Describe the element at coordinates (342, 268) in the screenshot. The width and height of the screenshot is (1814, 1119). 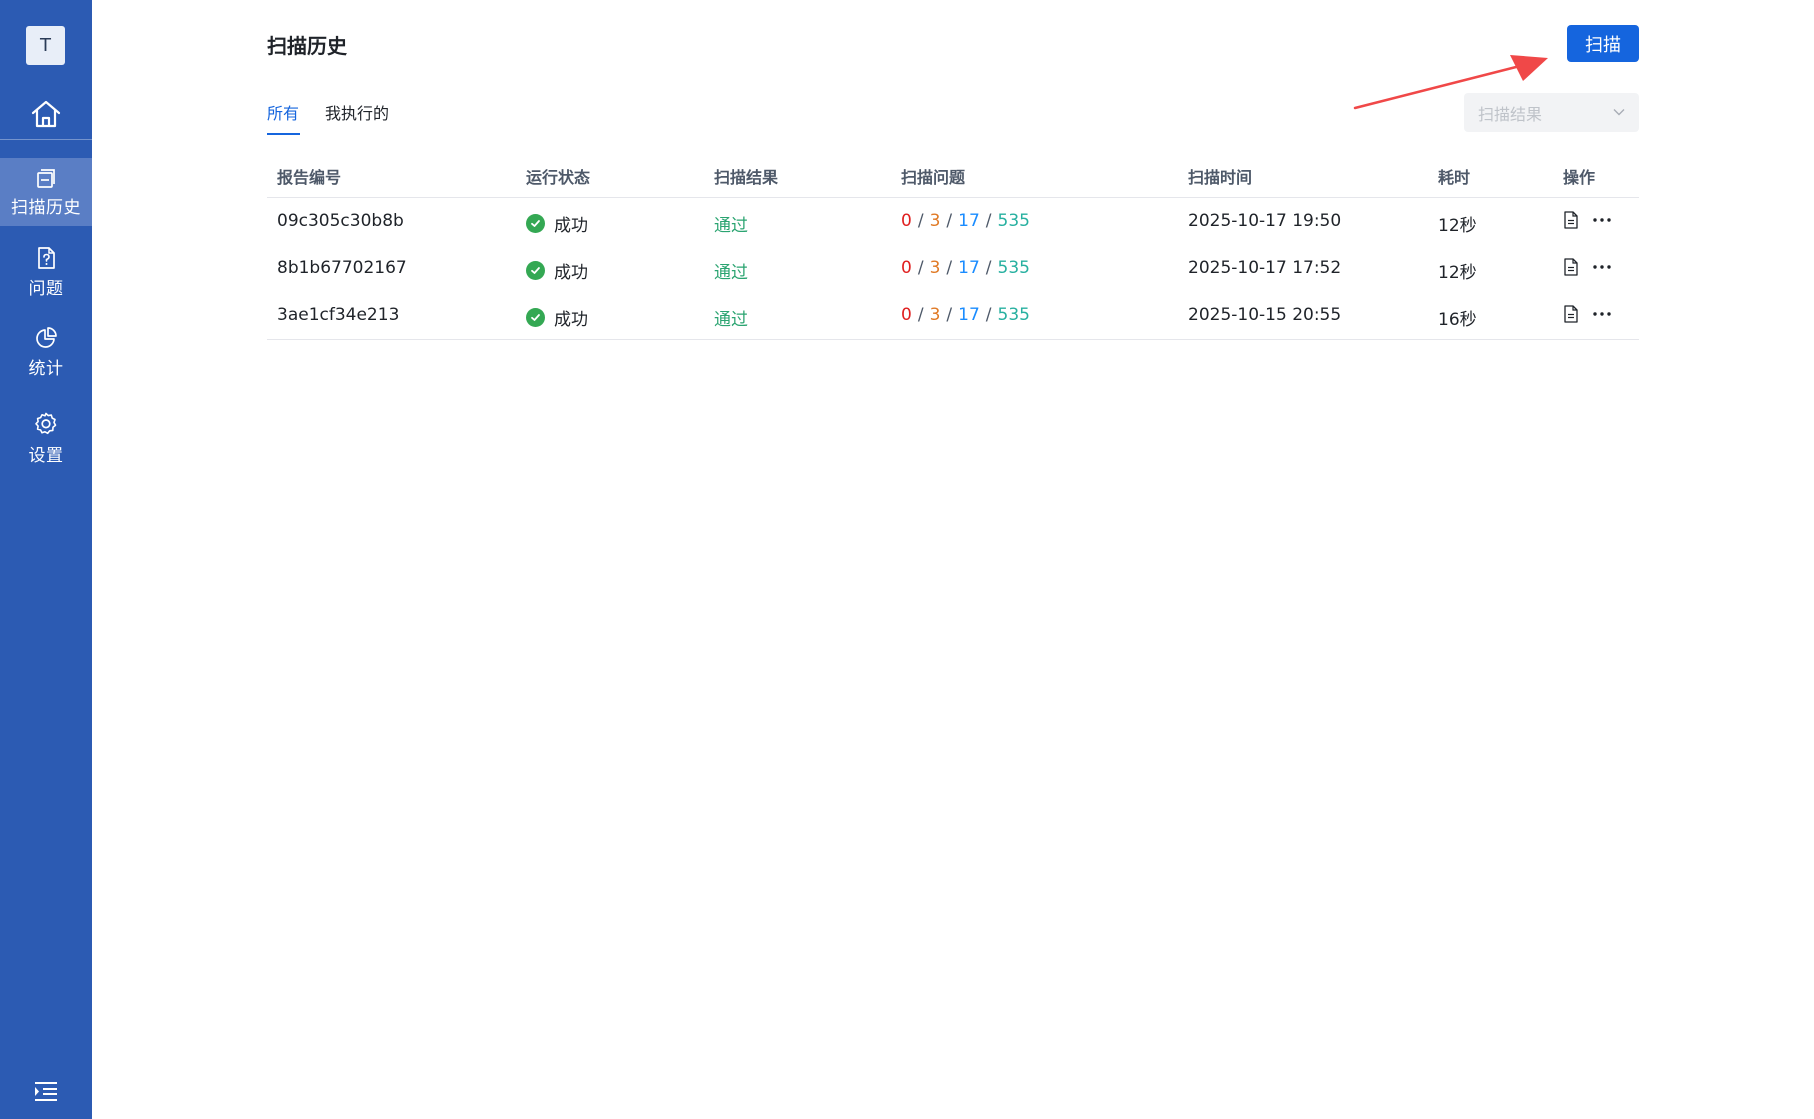
I see `report-id: 8b1b67702167` at that location.